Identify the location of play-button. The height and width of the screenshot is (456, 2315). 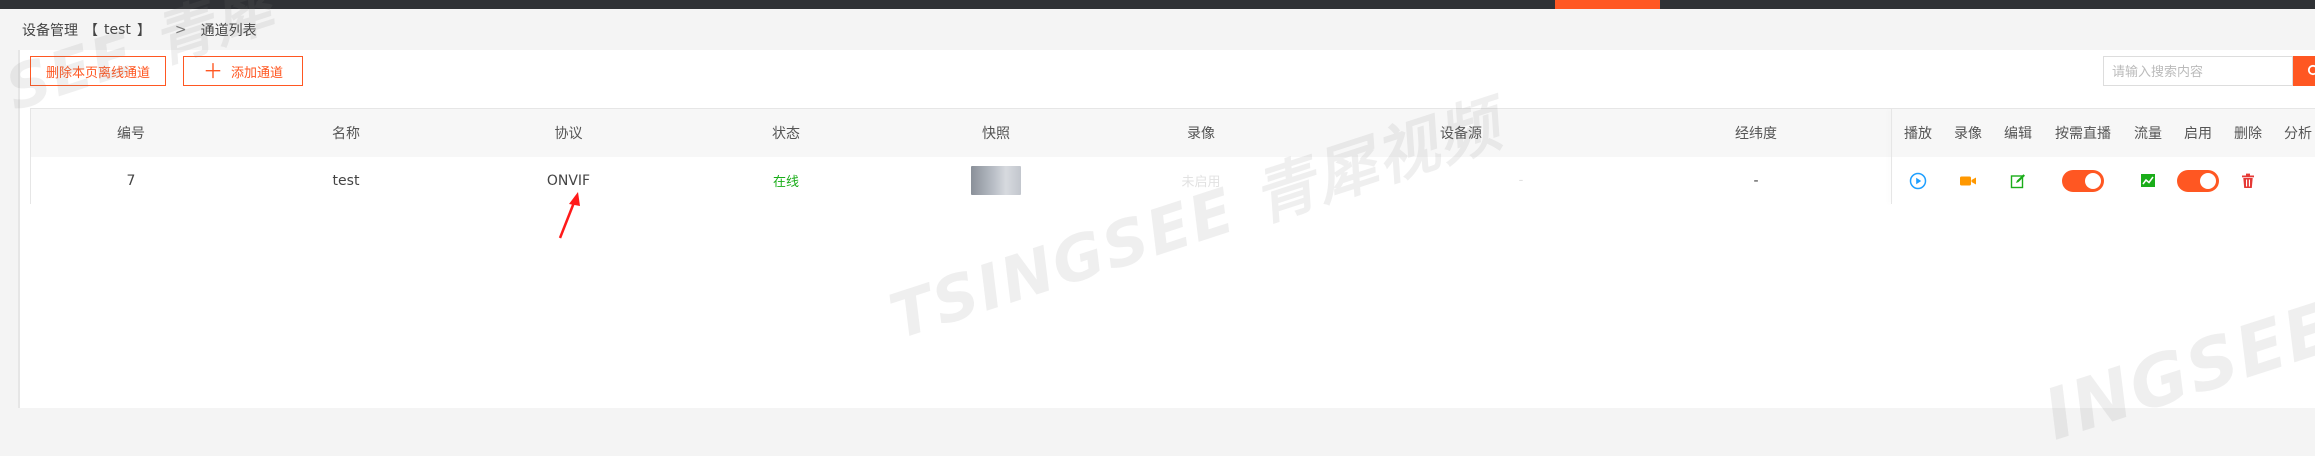
(1918, 180).